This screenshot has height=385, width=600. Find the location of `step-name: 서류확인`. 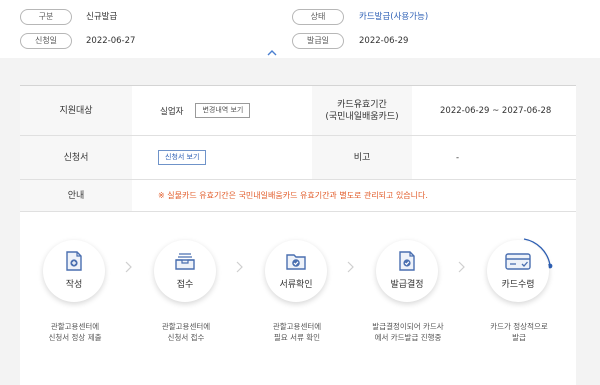

step-name: 서류확인 is located at coordinates (296, 285).